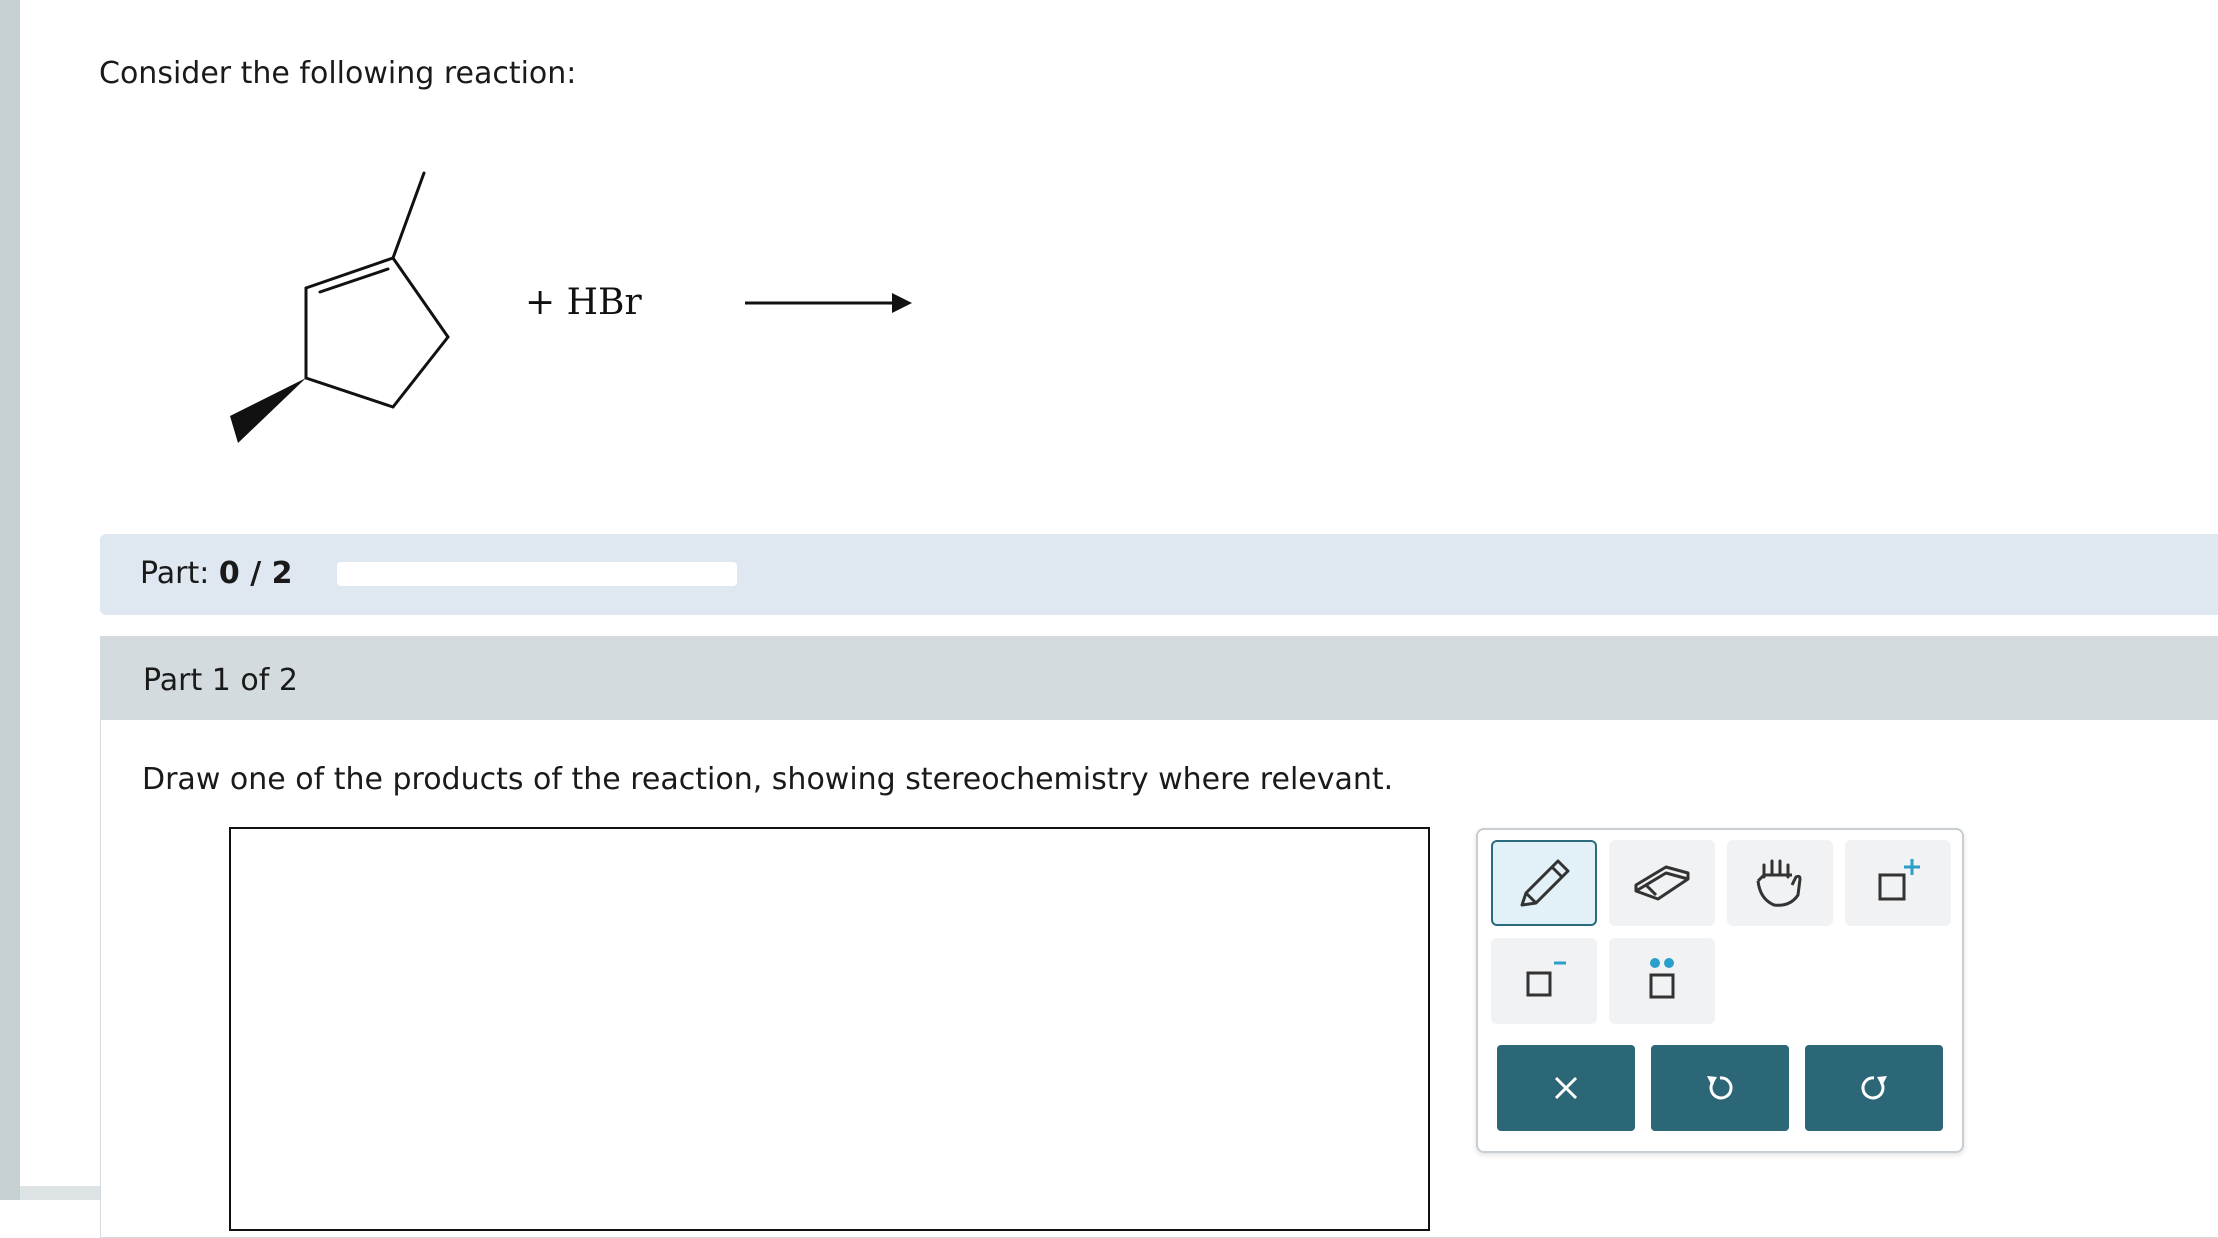  What do you see at coordinates (1662, 978) in the screenshot?
I see `lone-pair-icon` at bounding box center [1662, 978].